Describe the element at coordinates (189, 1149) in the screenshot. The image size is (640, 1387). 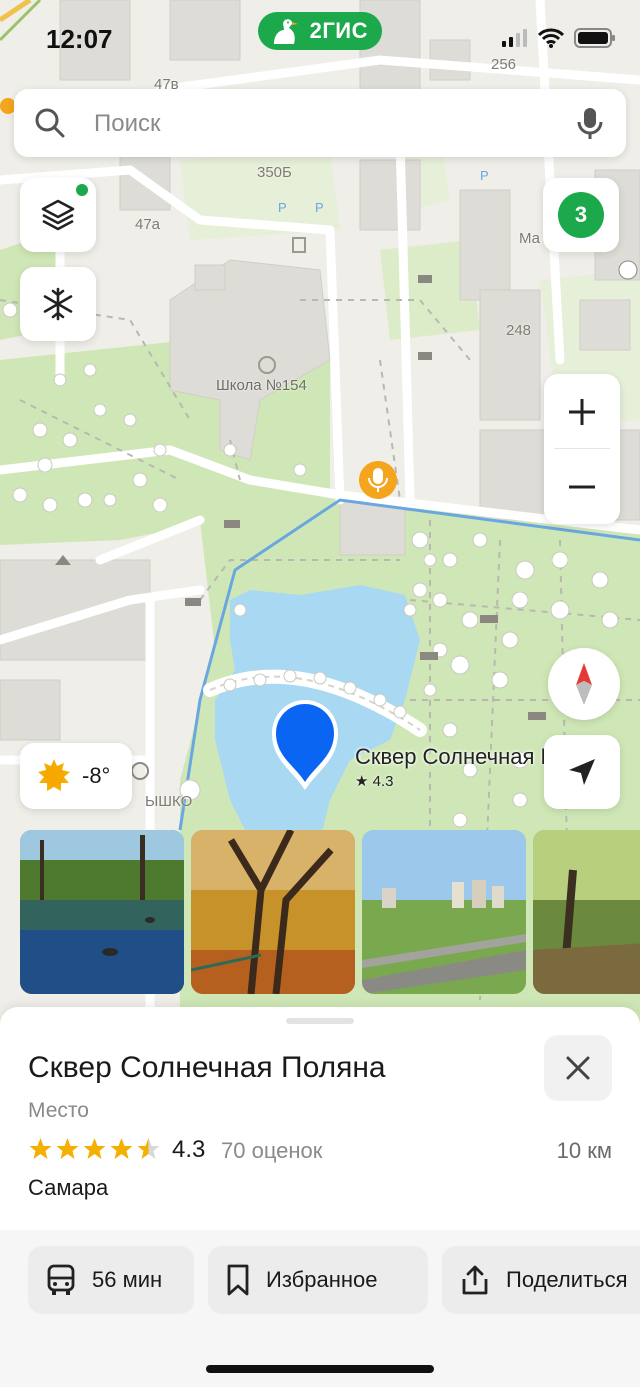
I see `rating-value: 4.3` at that location.